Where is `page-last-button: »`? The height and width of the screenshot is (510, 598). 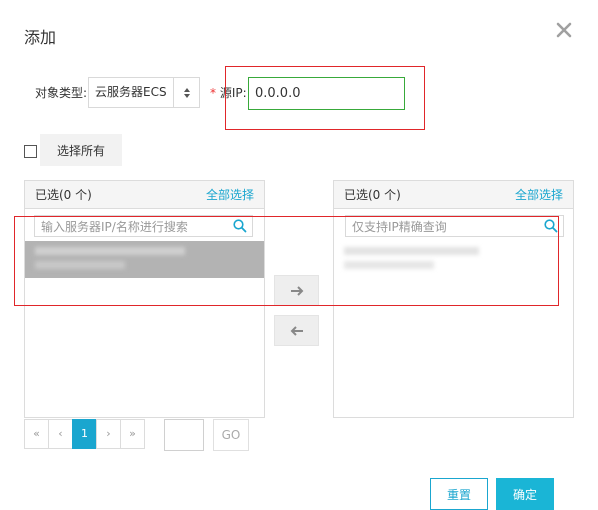 page-last-button: » is located at coordinates (132, 434).